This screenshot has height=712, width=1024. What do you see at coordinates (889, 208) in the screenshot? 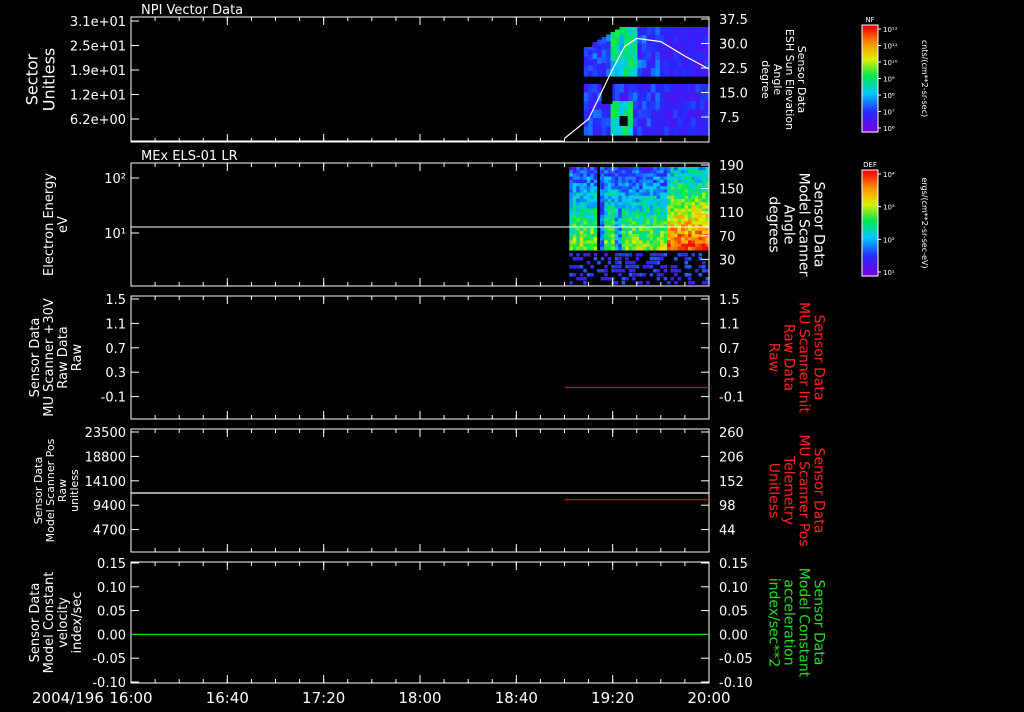
I see `colorbar-tick-label: 10³` at bounding box center [889, 208].